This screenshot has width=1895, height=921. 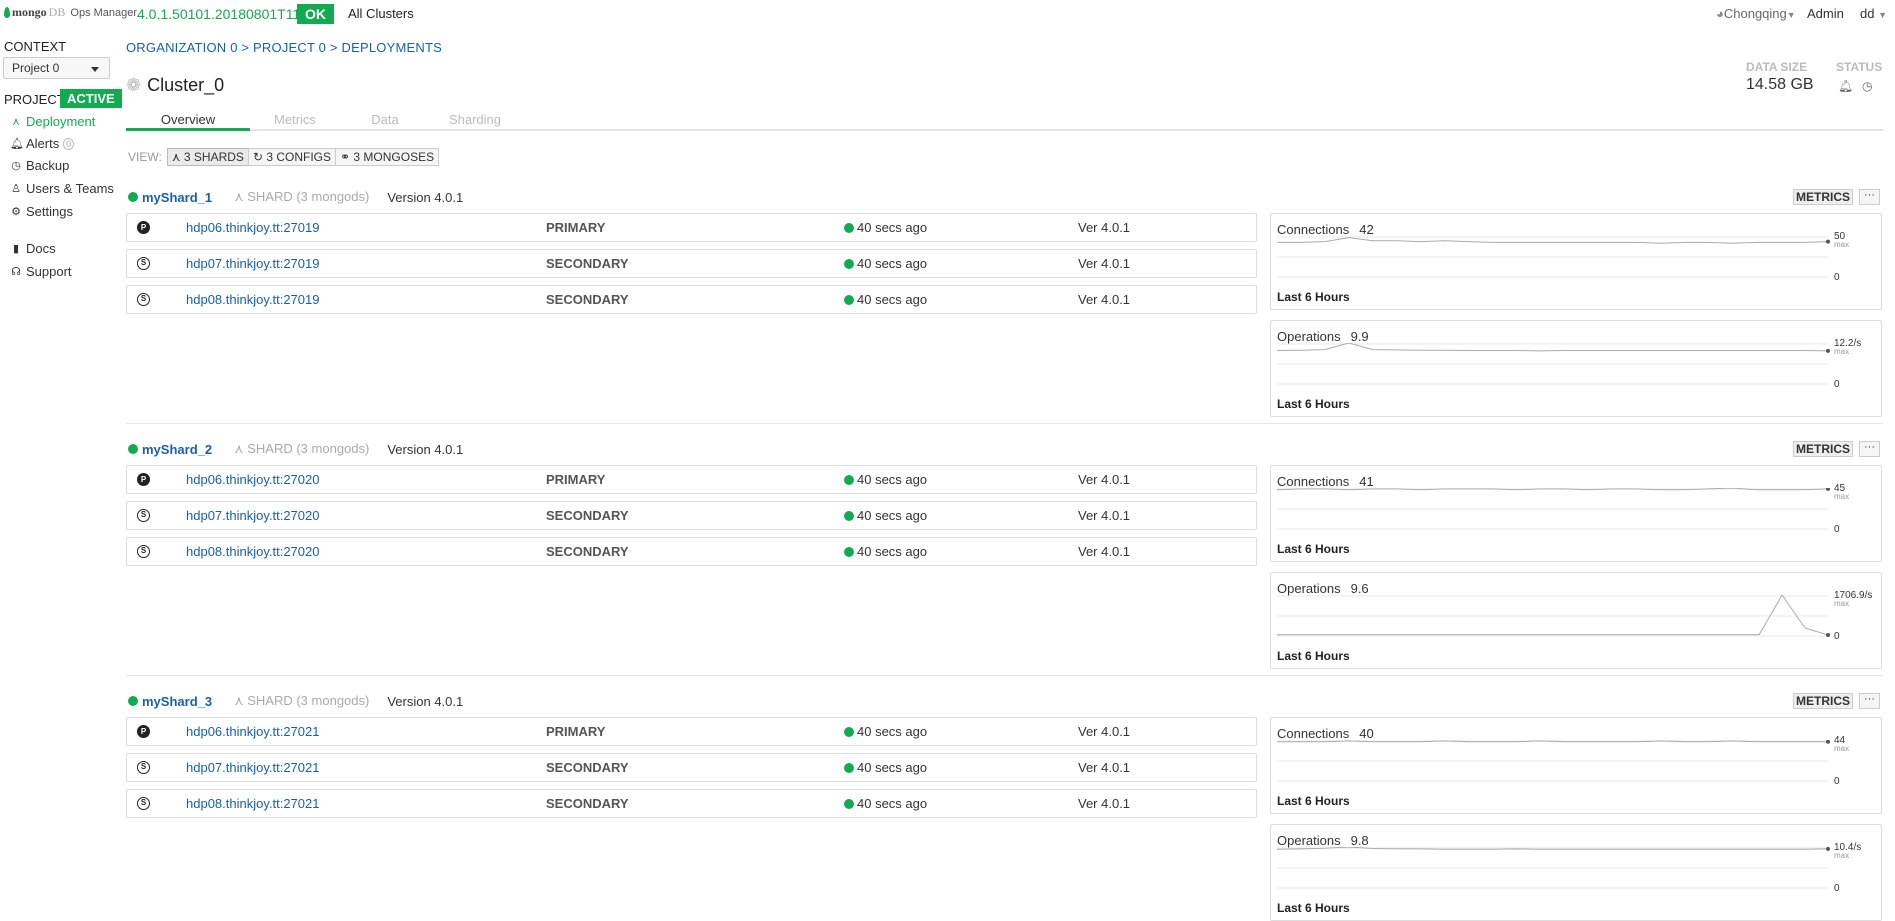 What do you see at coordinates (40, 271) in the screenshot?
I see `sidebar-item-support: ☊ Support` at bounding box center [40, 271].